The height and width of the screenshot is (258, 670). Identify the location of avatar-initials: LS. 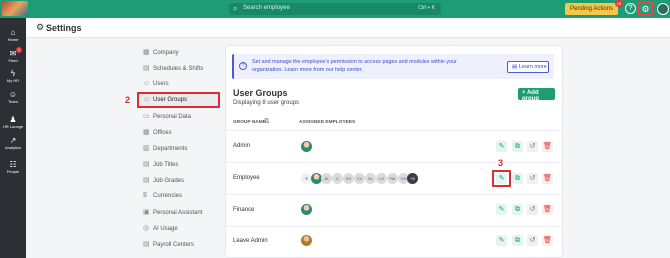
(381, 178).